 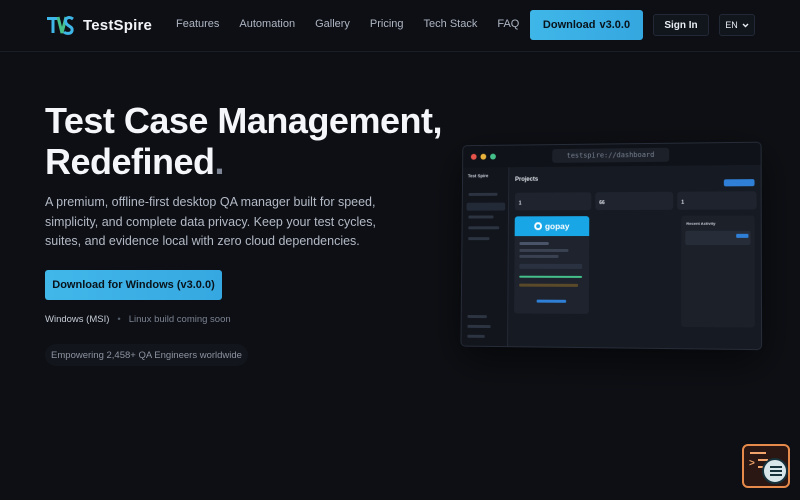 I want to click on mockup-page-title: Projects, so click(x=527, y=179).